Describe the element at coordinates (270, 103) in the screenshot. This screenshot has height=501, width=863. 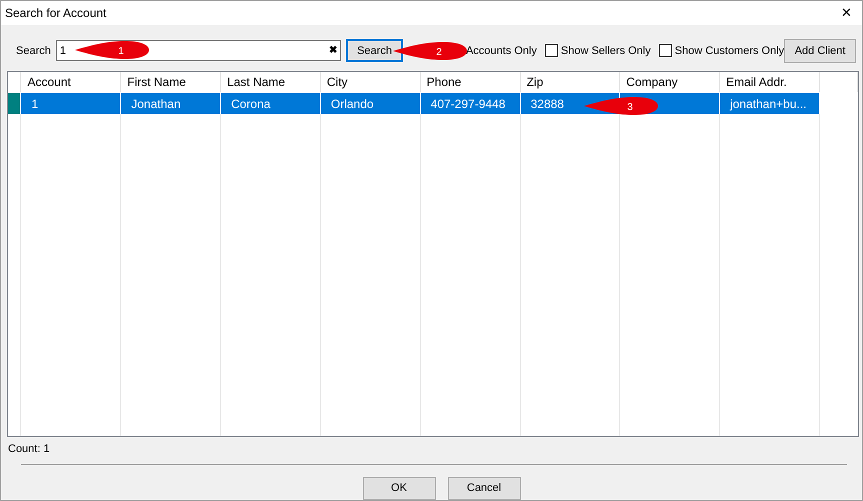
I see `table-cell: Corona` at that location.